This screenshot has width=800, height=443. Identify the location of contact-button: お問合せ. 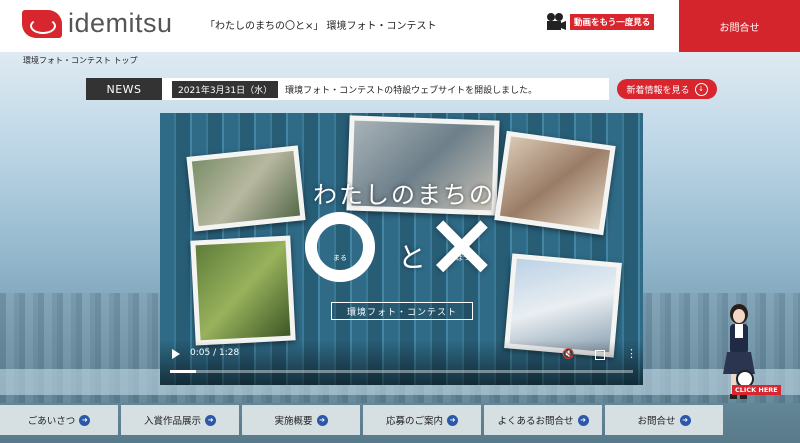
(739, 26).